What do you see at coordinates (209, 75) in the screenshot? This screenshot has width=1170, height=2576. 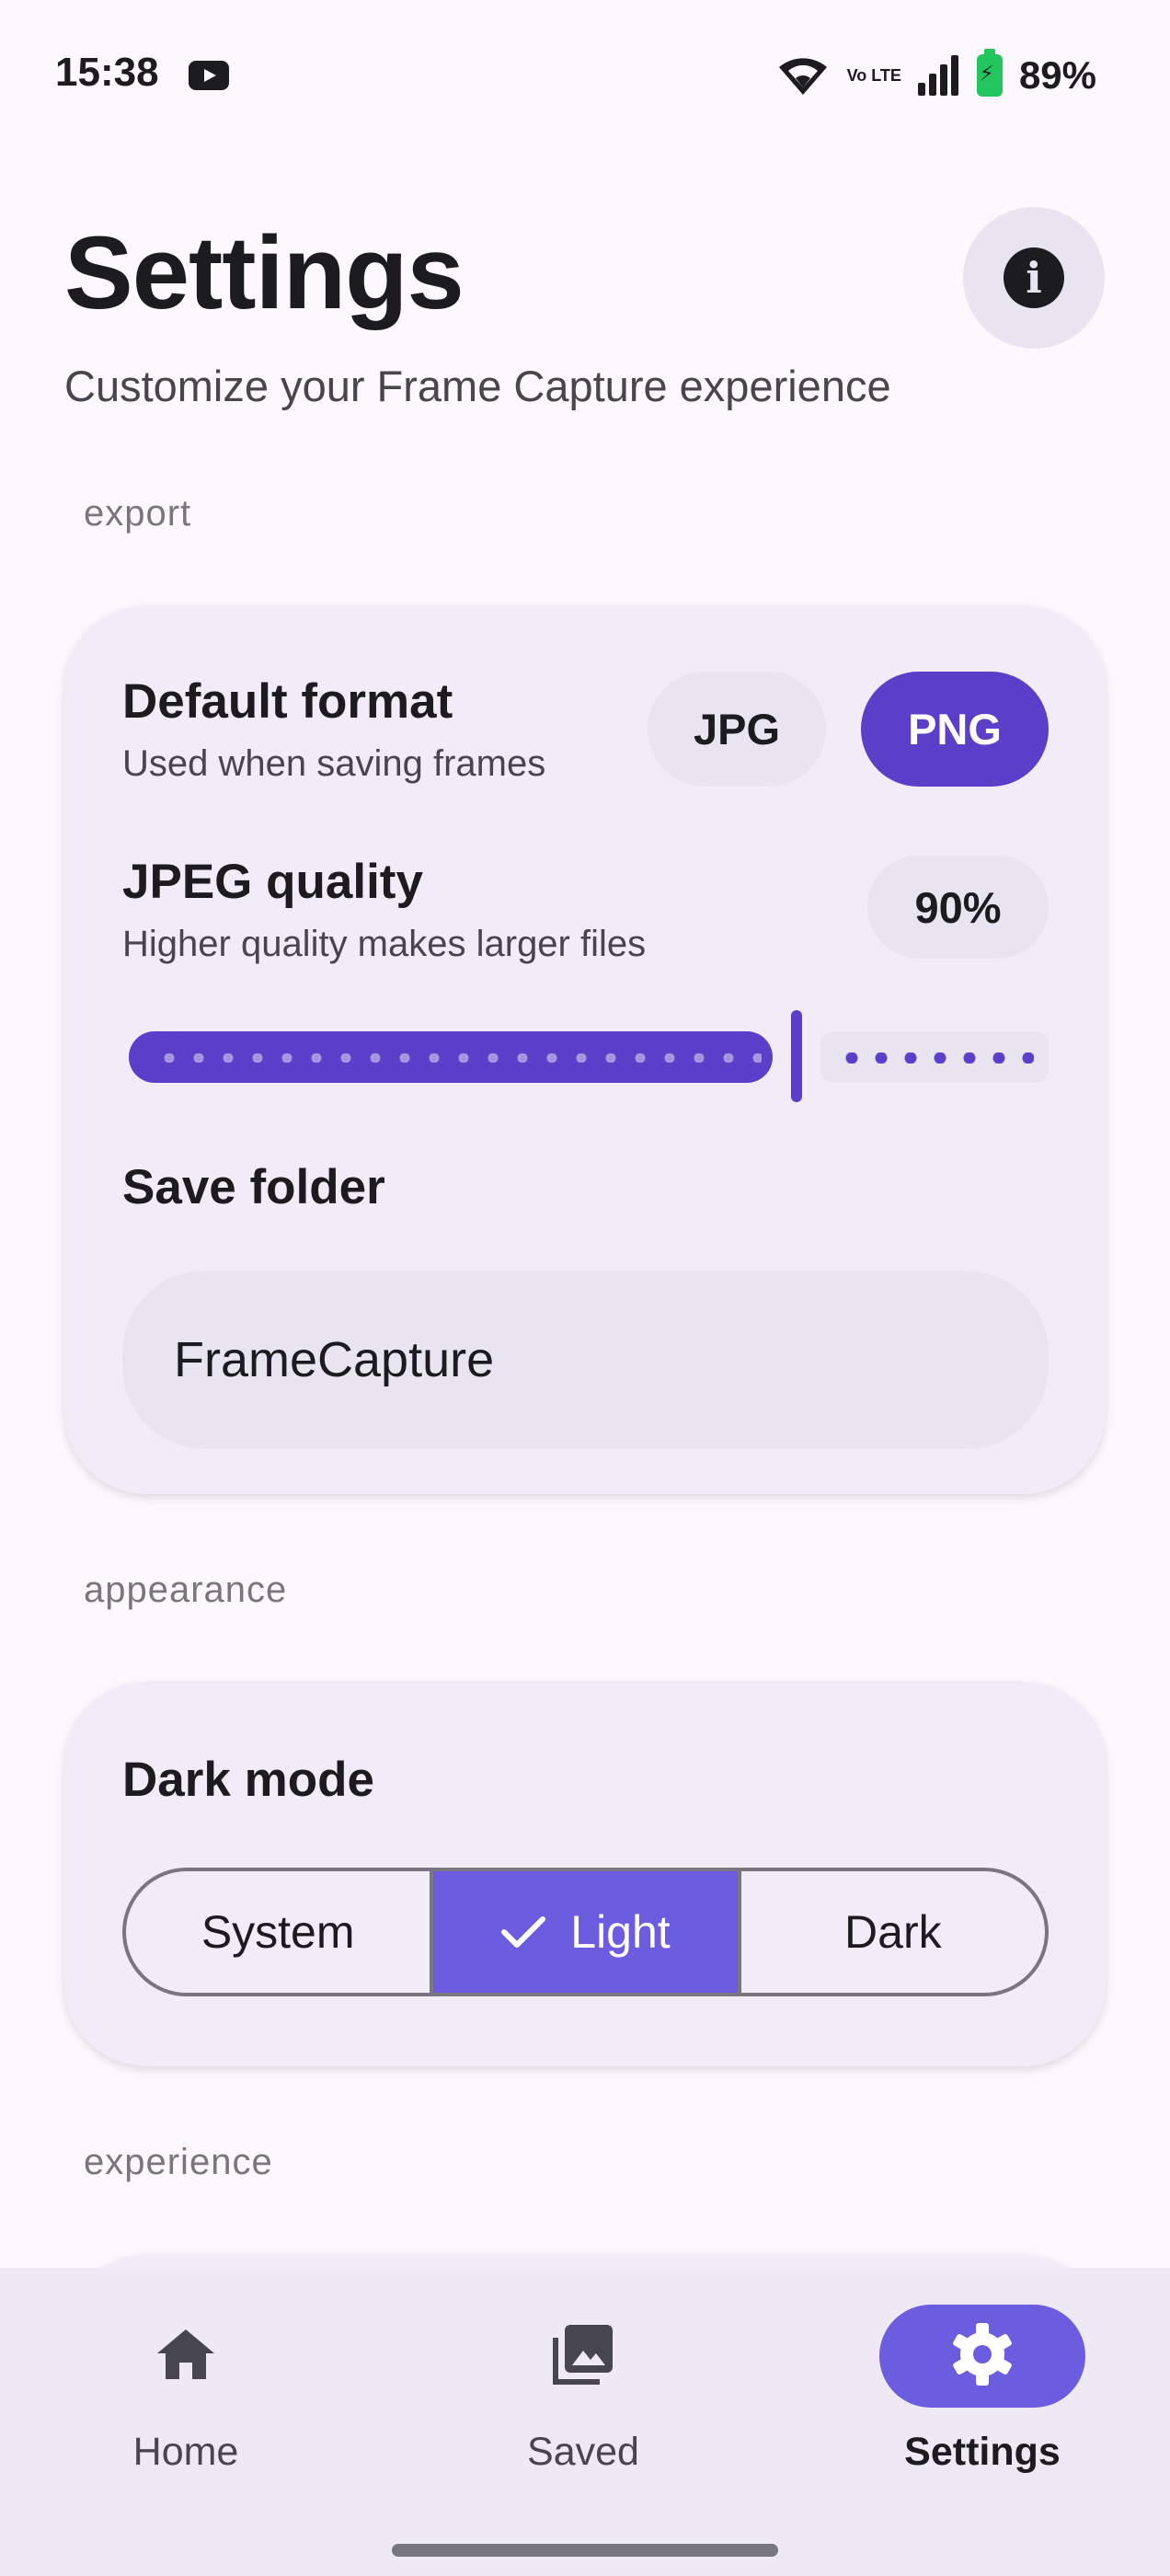 I see `youtube-icon` at bounding box center [209, 75].